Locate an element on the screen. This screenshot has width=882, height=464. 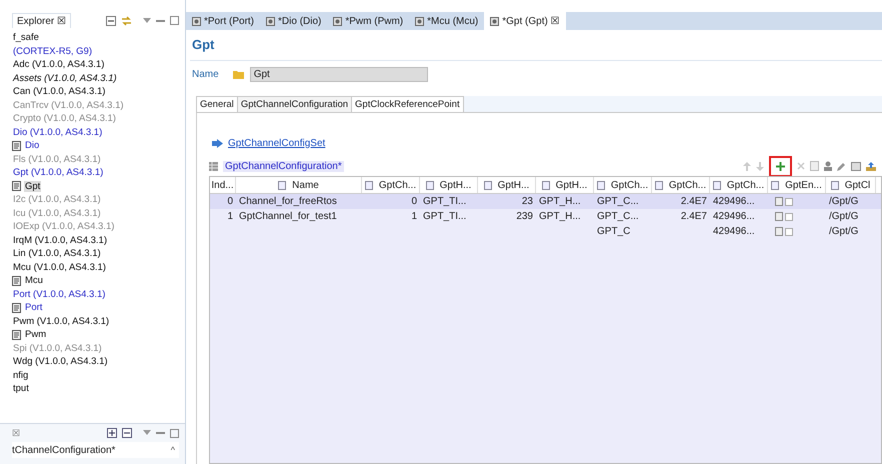
tree-item: Port (V1.0.0, AS4.3.1) is located at coordinates (59, 294).